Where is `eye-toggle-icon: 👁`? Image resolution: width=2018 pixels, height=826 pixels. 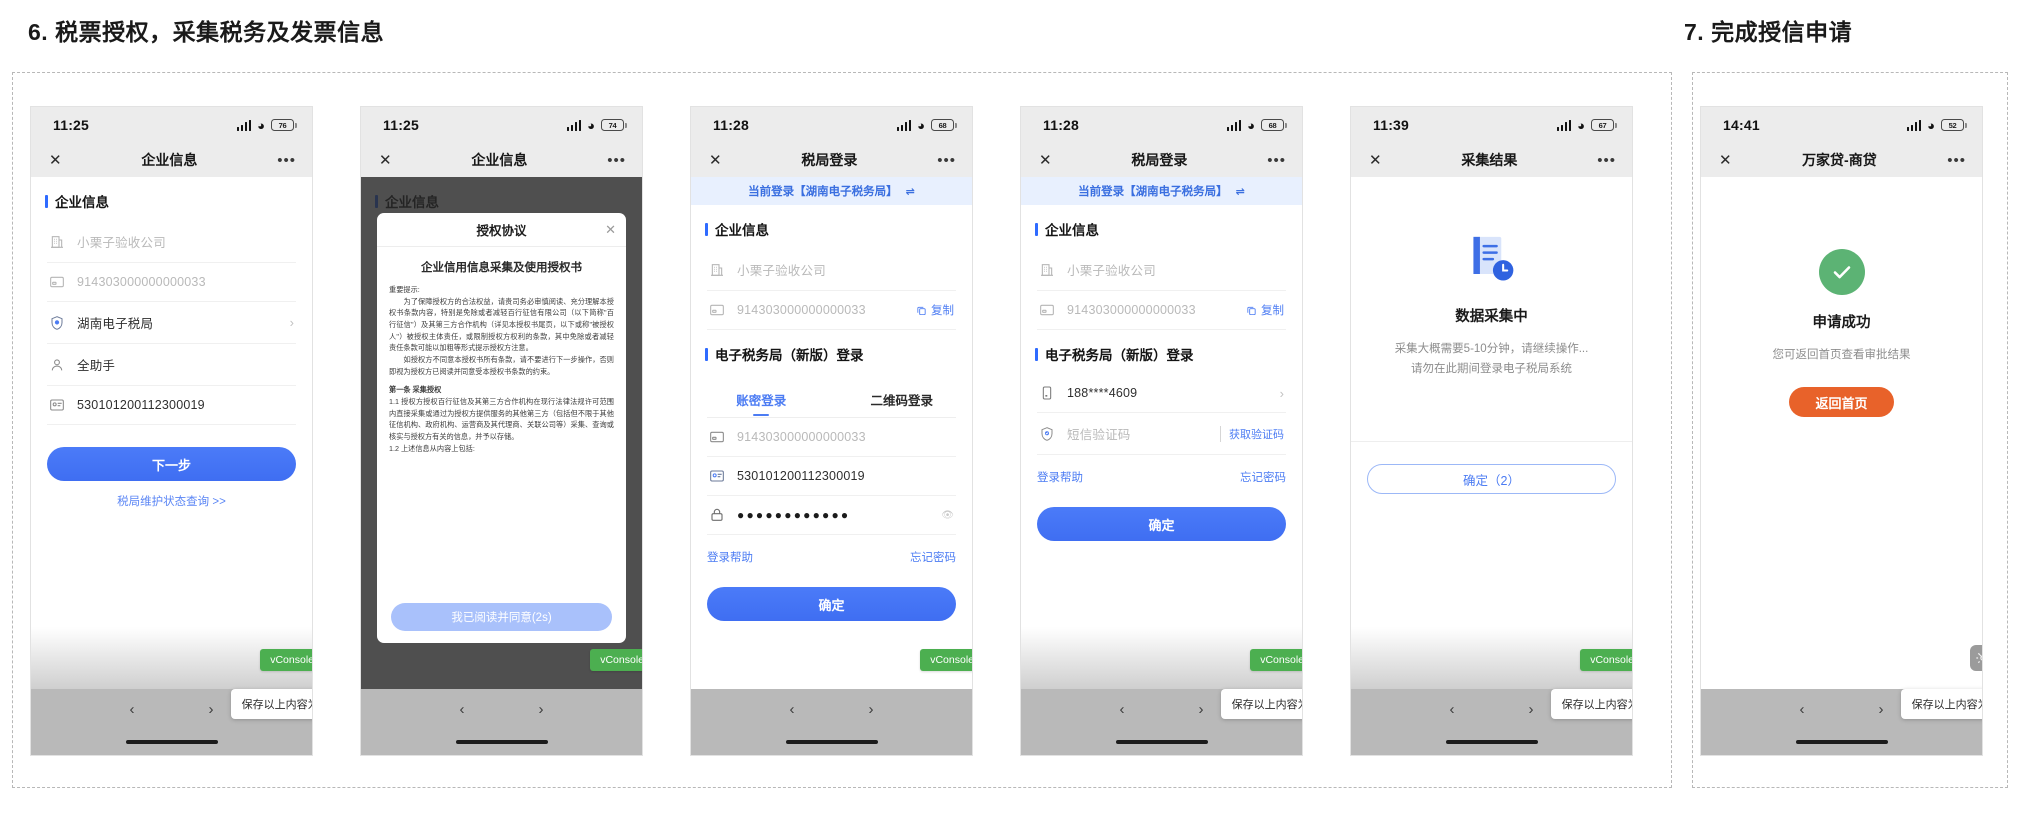 eye-toggle-icon: 👁 is located at coordinates (947, 515).